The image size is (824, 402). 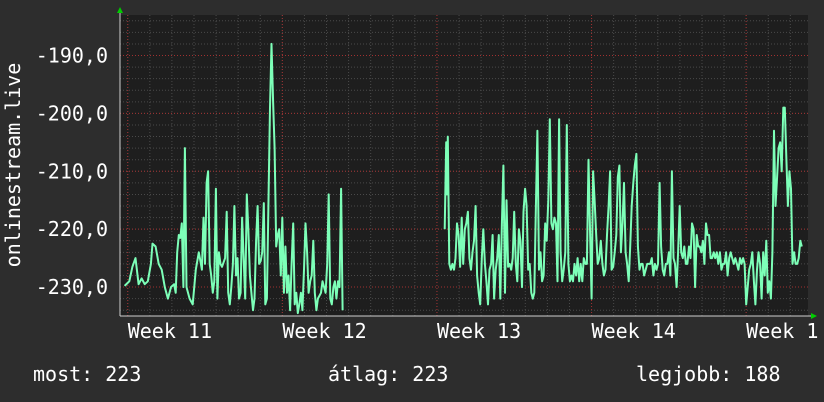 What do you see at coordinates (170, 331) in the screenshot?
I see `x-tick-label: Week 11` at bounding box center [170, 331].